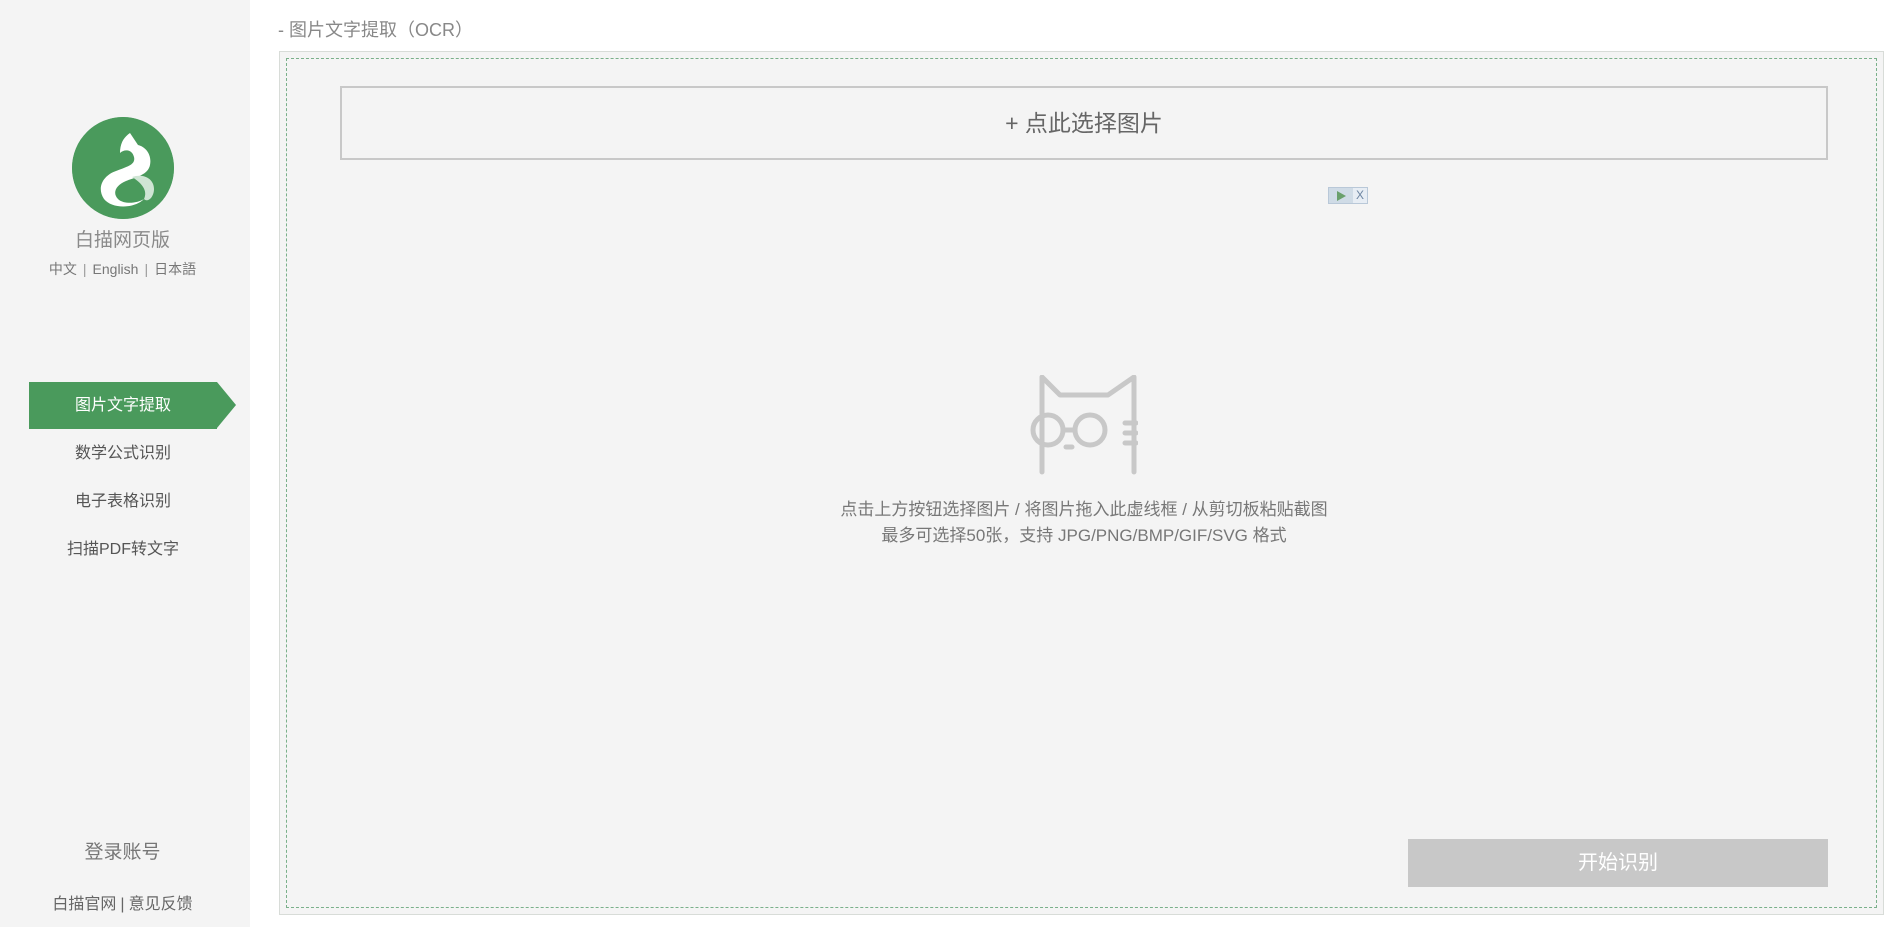 Image resolution: width=1903 pixels, height=927 pixels. I want to click on lang-chinese: 中文, so click(63, 269).